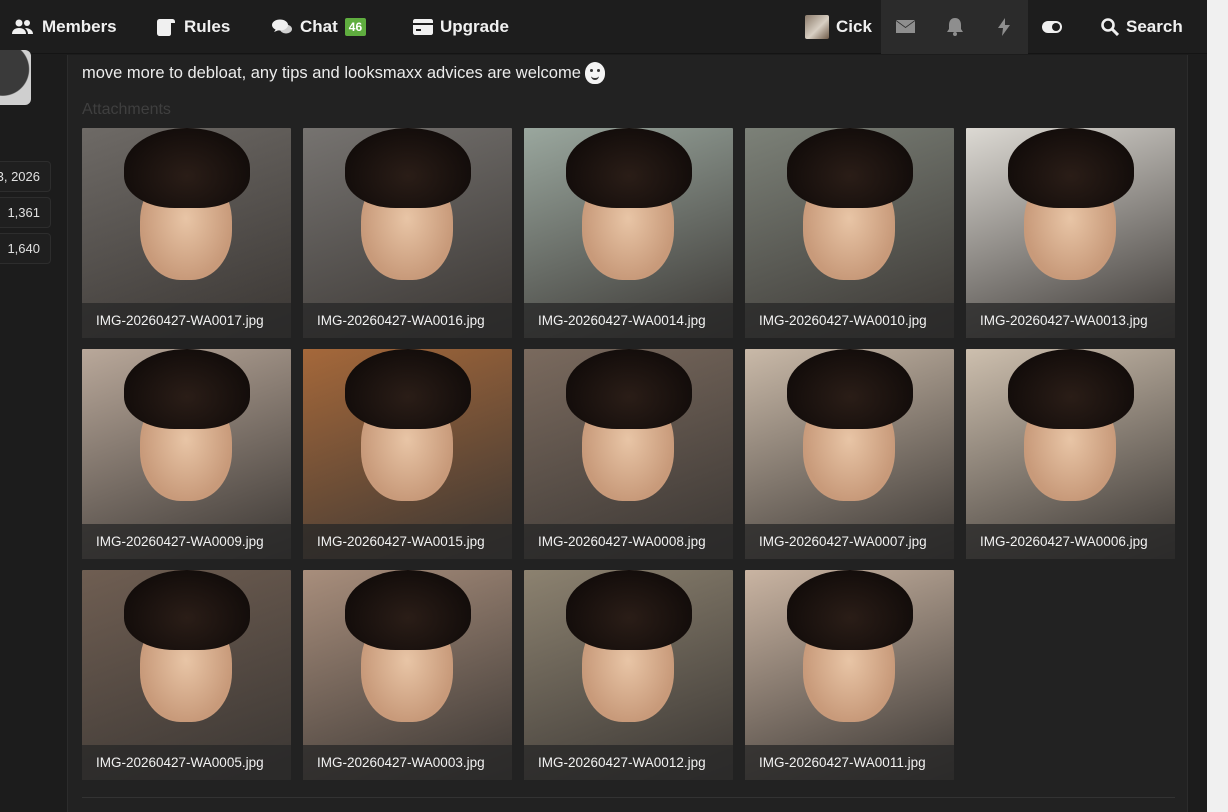 This screenshot has width=1228, height=812. I want to click on attachment-thumbnail: IMG-20260427-WA0014.jpg, so click(628, 233).